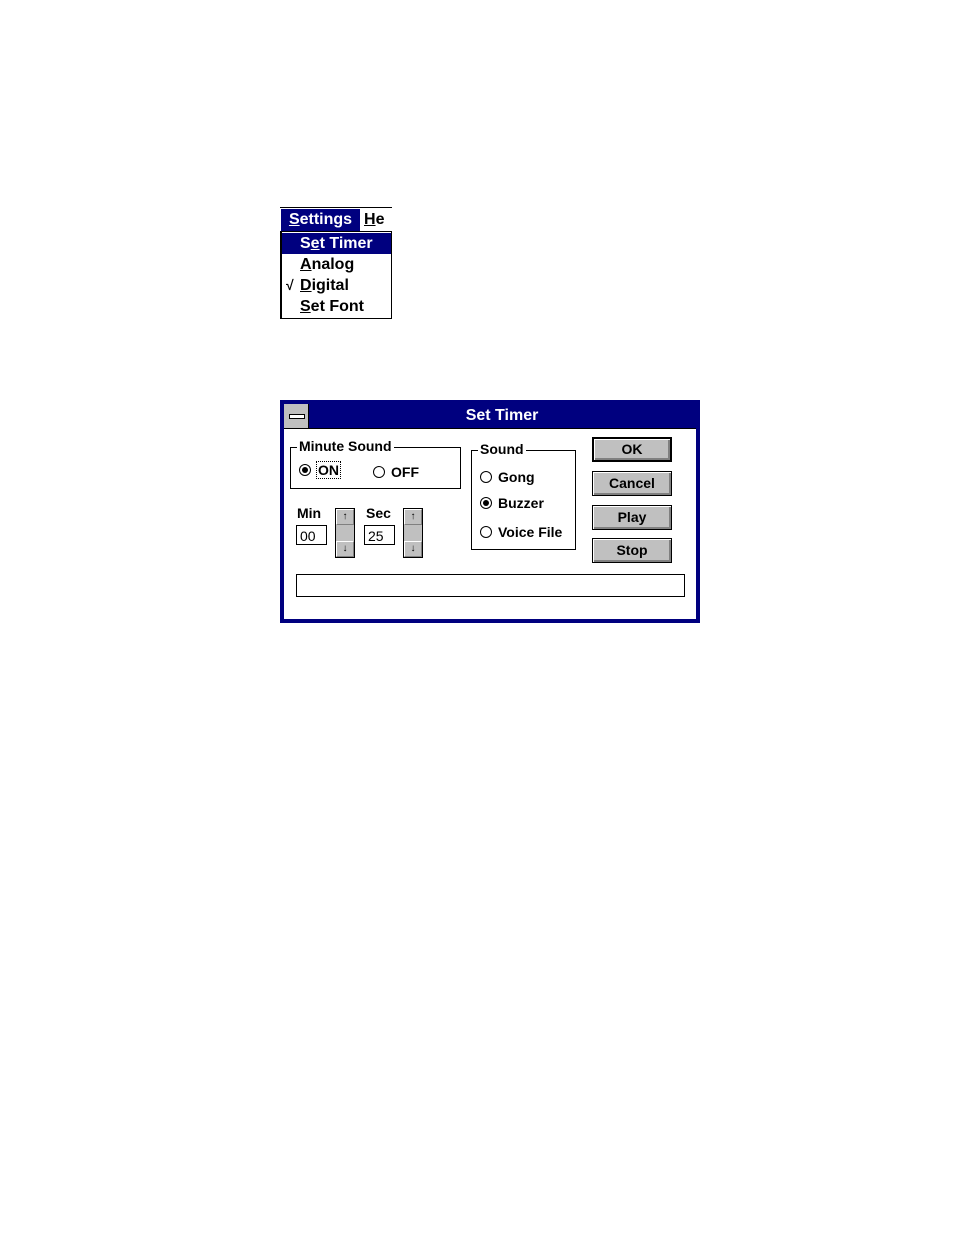 The image size is (954, 1235). Describe the element at coordinates (326, 219) in the screenshot. I see `menu-settings-label: ettings` at that location.